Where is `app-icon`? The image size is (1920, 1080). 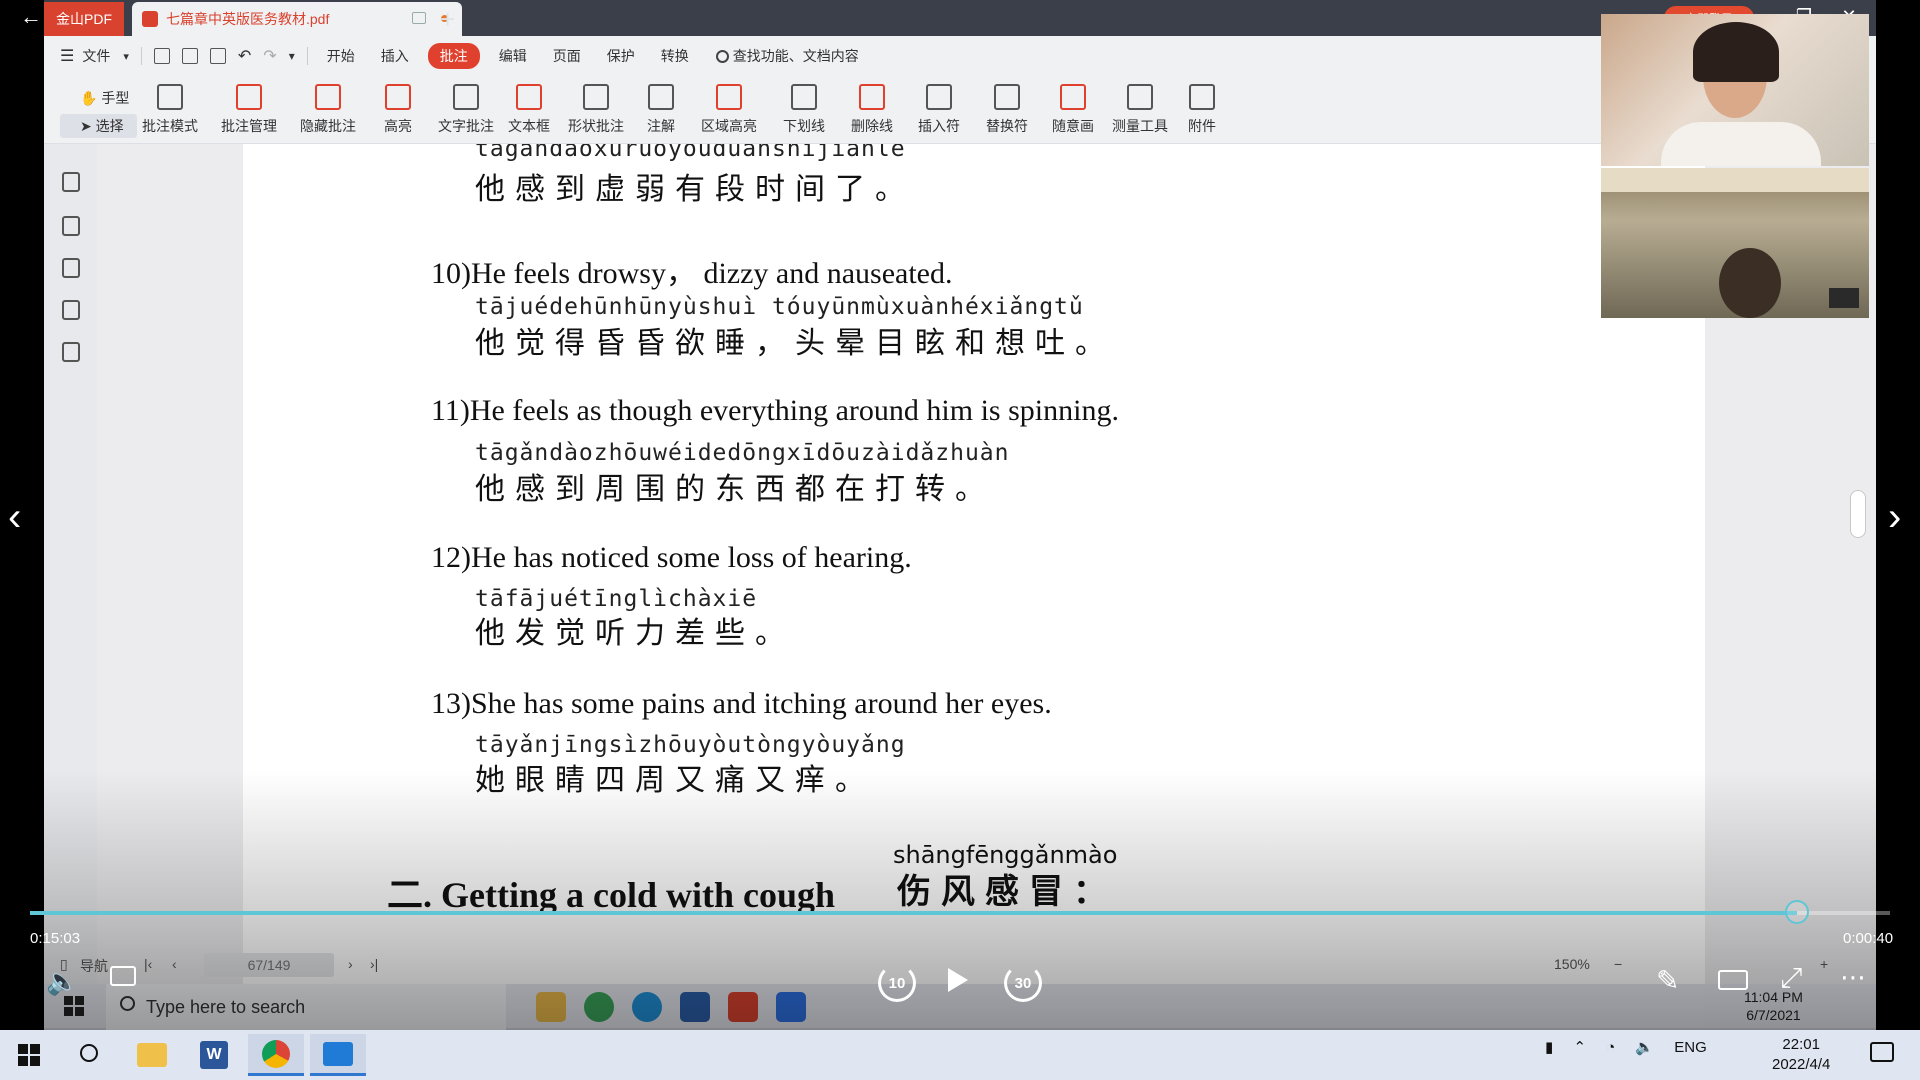
app-icon is located at coordinates (695, 1007).